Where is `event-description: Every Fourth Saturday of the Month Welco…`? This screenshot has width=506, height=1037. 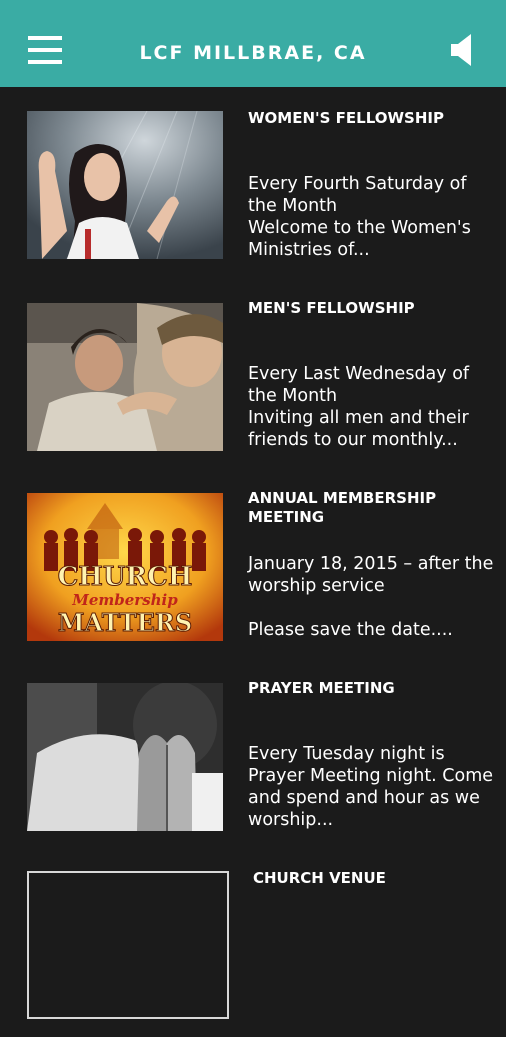 event-description: Every Fourth Saturday of the Month Welco… is located at coordinates (359, 217).